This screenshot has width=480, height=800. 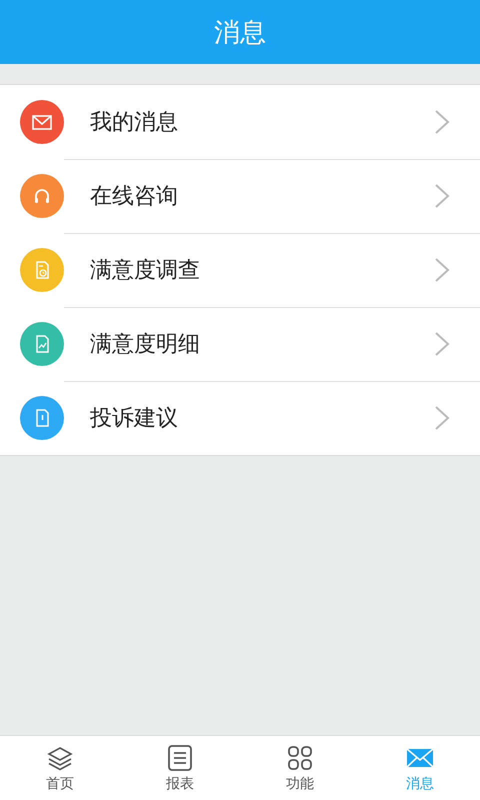 What do you see at coordinates (134, 197) in the screenshot?
I see `menu-label: 在线咨询` at bounding box center [134, 197].